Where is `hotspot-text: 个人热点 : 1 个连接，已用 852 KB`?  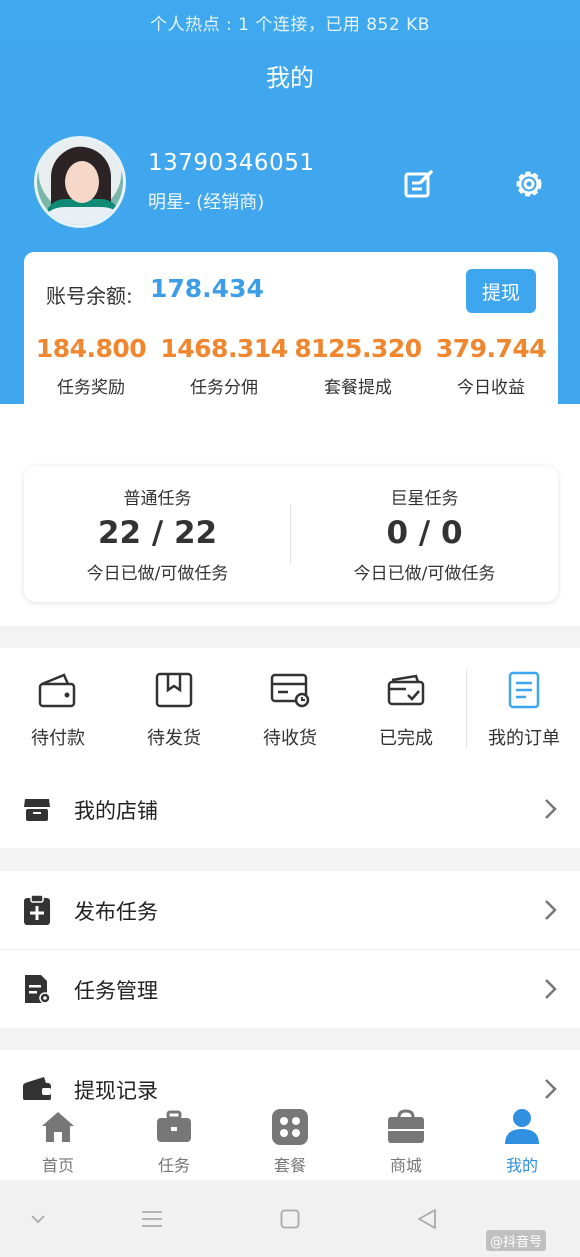
hotspot-text: 个人热点 : 1 个连接，已用 852 KB is located at coordinates (290, 24).